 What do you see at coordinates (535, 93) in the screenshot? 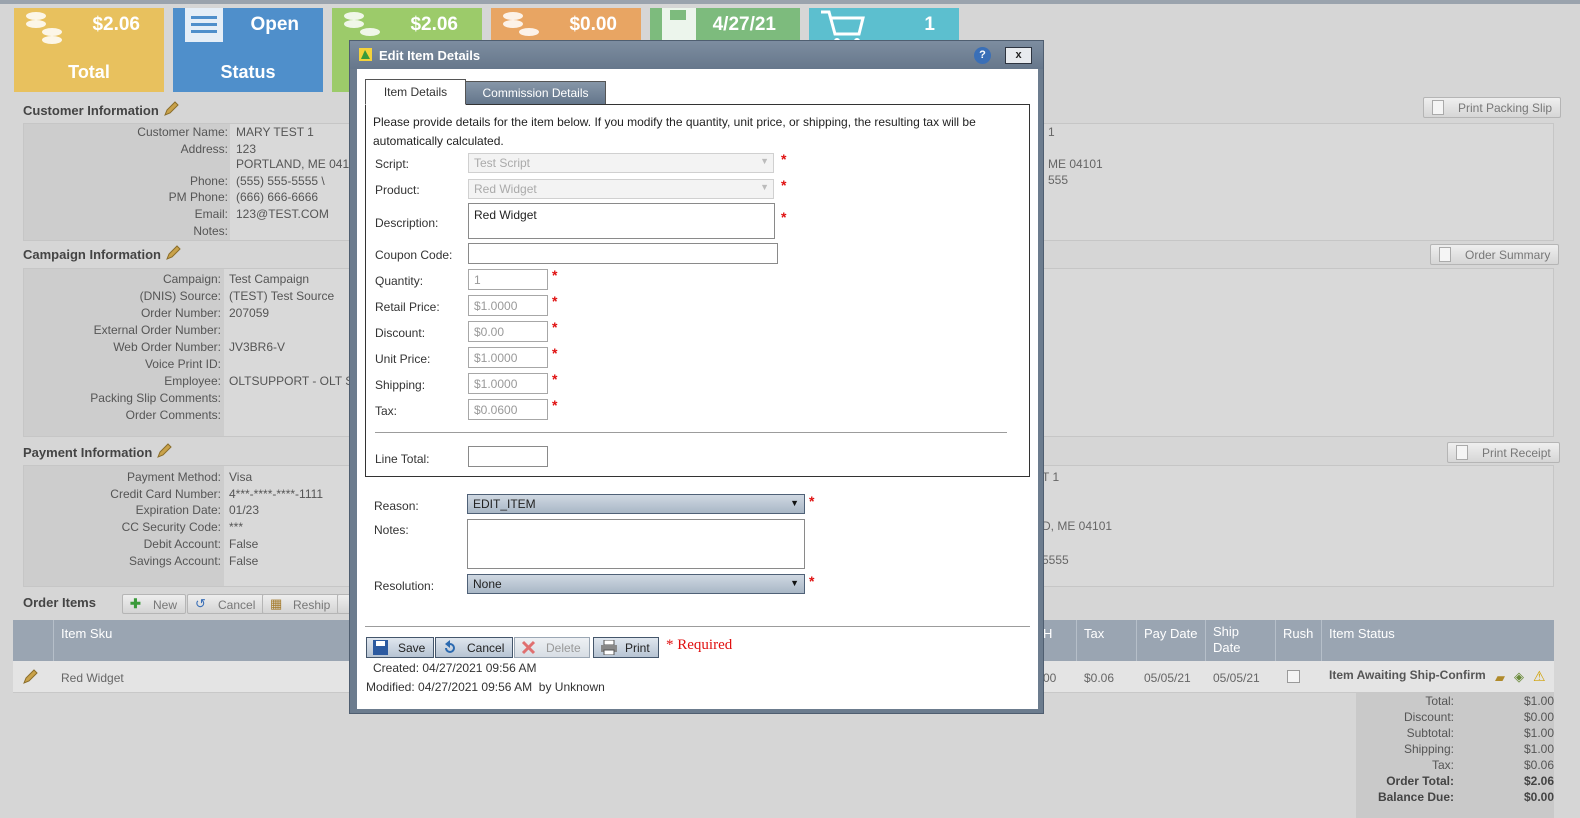
I see `tab-commission-details: Commission Details` at bounding box center [535, 93].